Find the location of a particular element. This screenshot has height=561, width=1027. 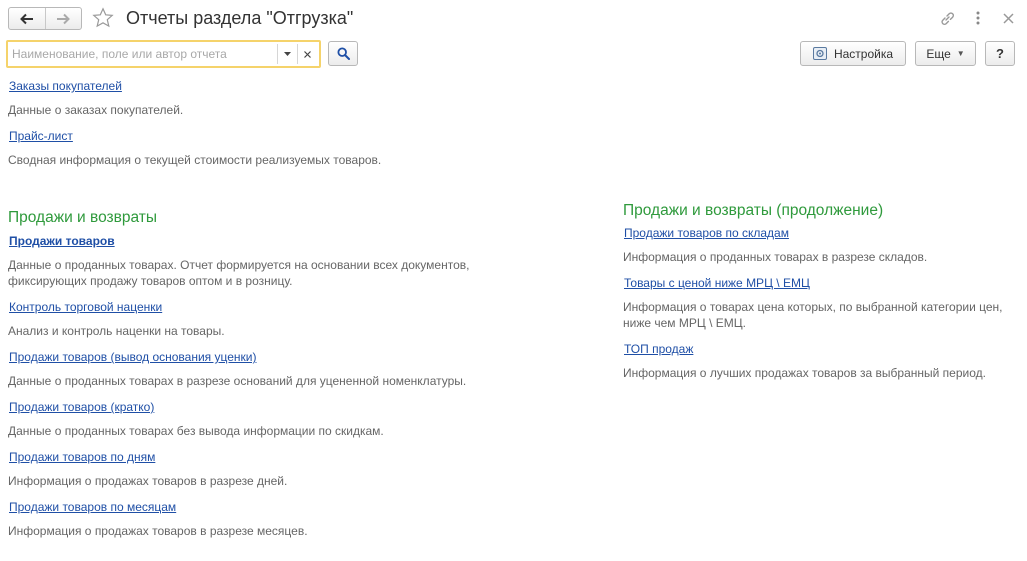

search-icon is located at coordinates (343, 53).